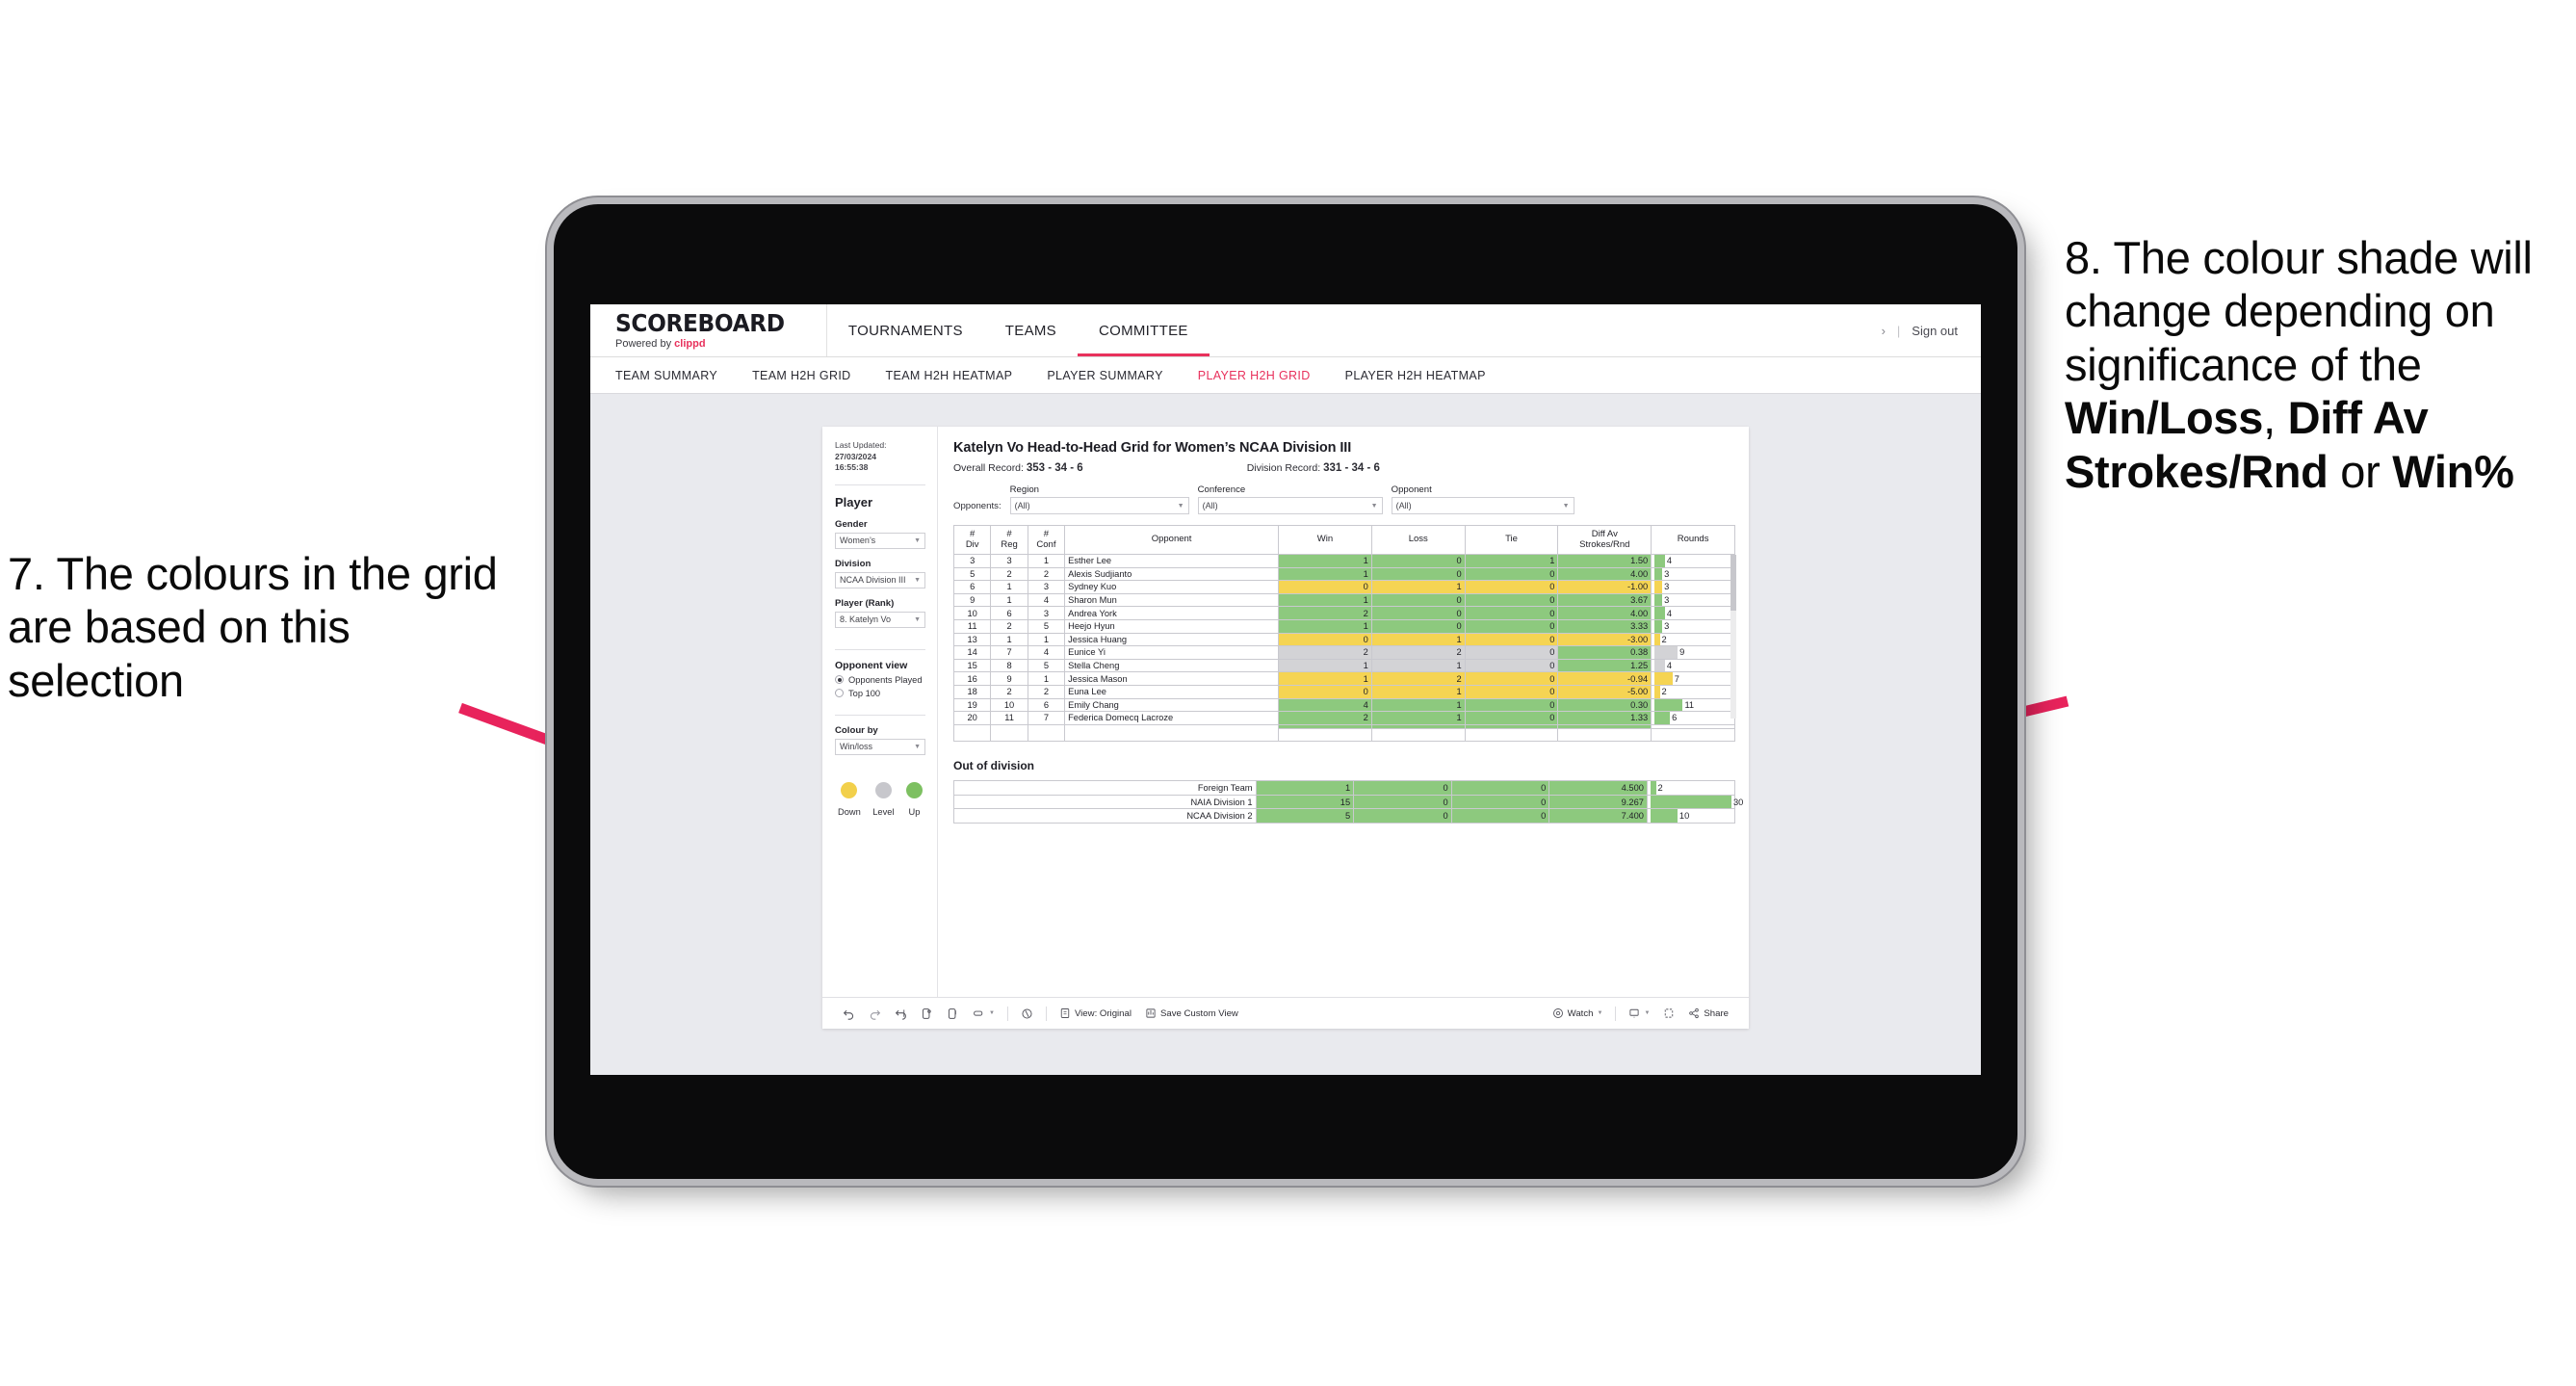 The width and height of the screenshot is (2576, 1386). I want to click on cell-diff: 3.67, so click(1604, 600).